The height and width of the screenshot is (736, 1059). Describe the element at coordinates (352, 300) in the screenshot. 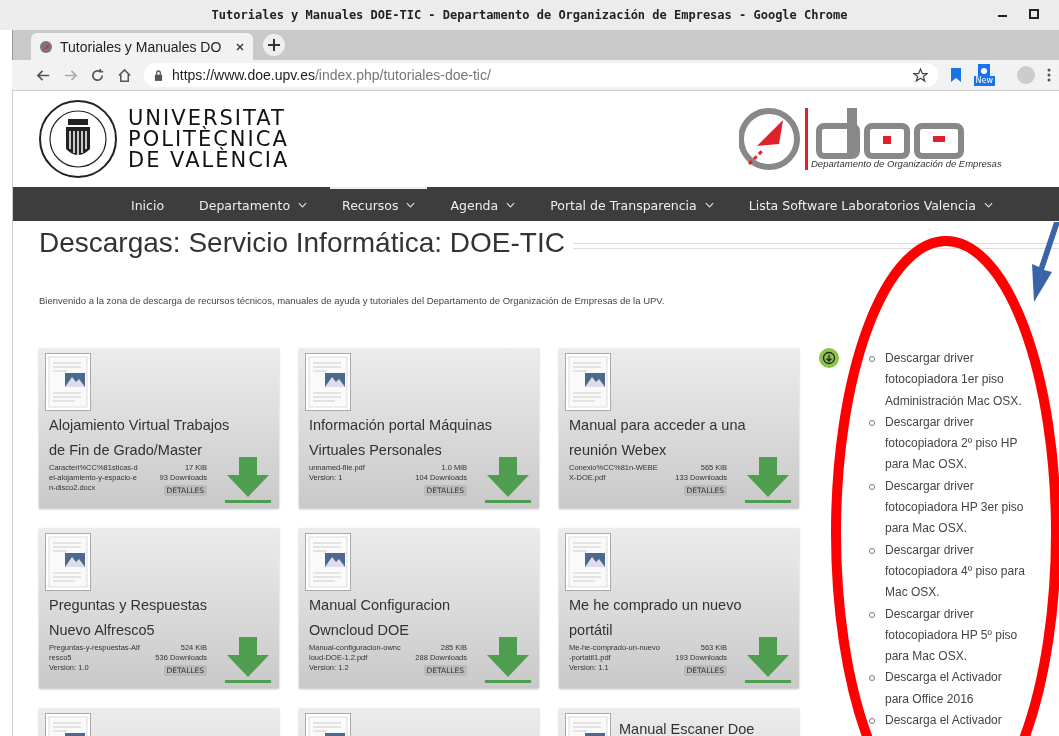

I see `intro-text: Bienvenido a la zona de descarga de recursos técnicos, manuales de ayuda y tutoriales del Departamento de Organización de Empresas de la UPV.` at that location.